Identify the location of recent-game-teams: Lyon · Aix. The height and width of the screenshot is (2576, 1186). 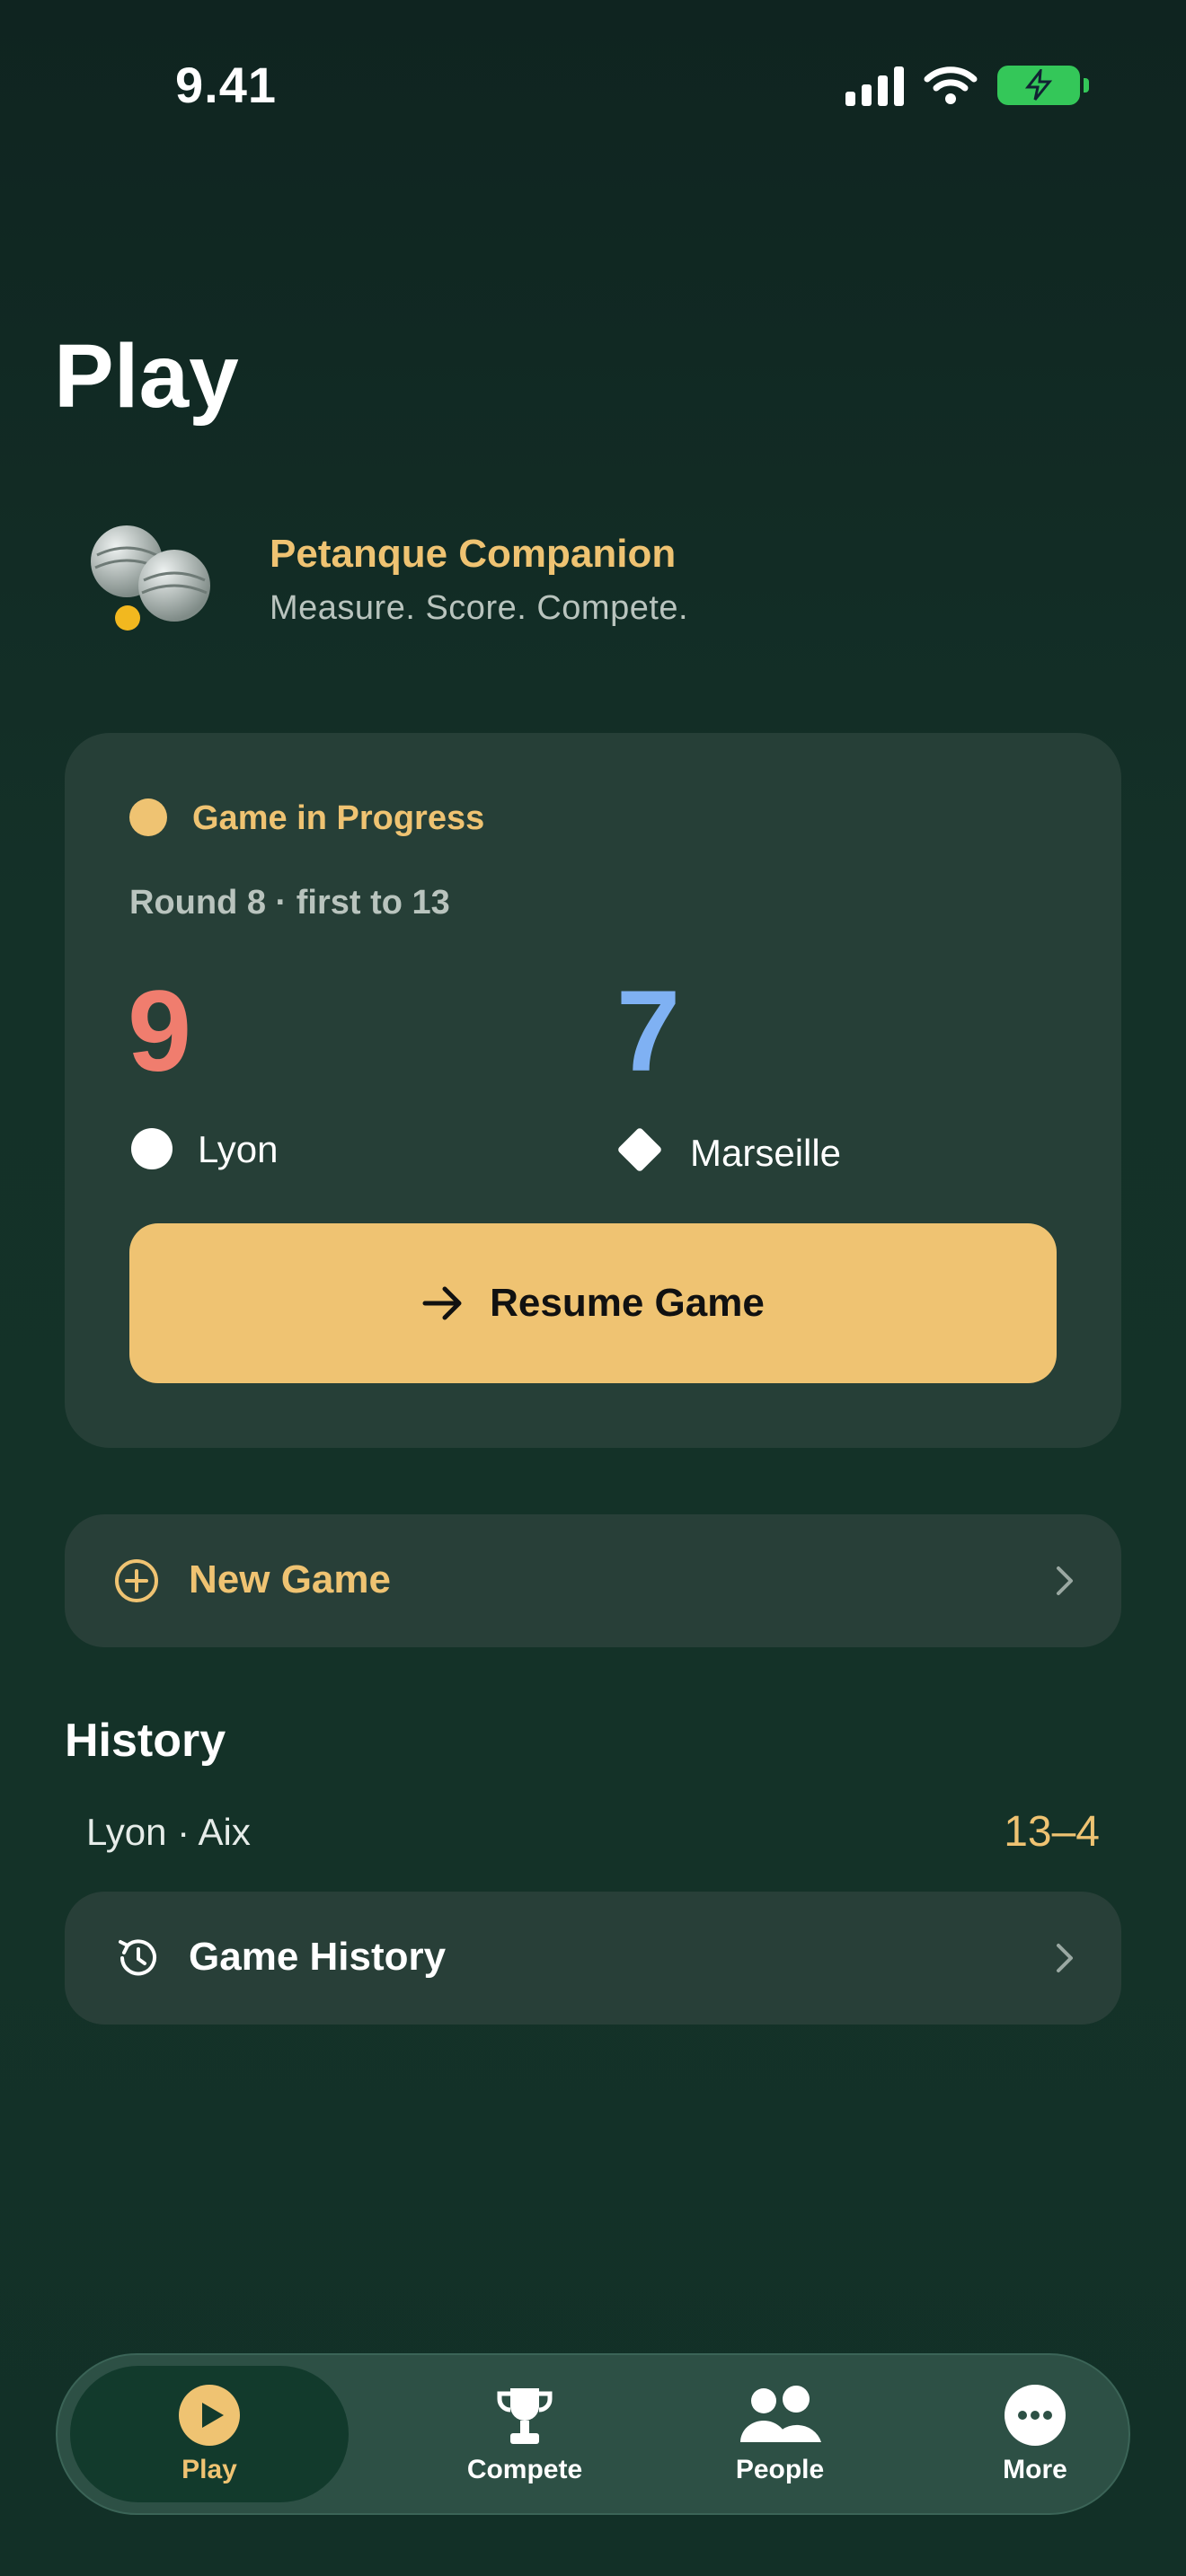
(168, 1832).